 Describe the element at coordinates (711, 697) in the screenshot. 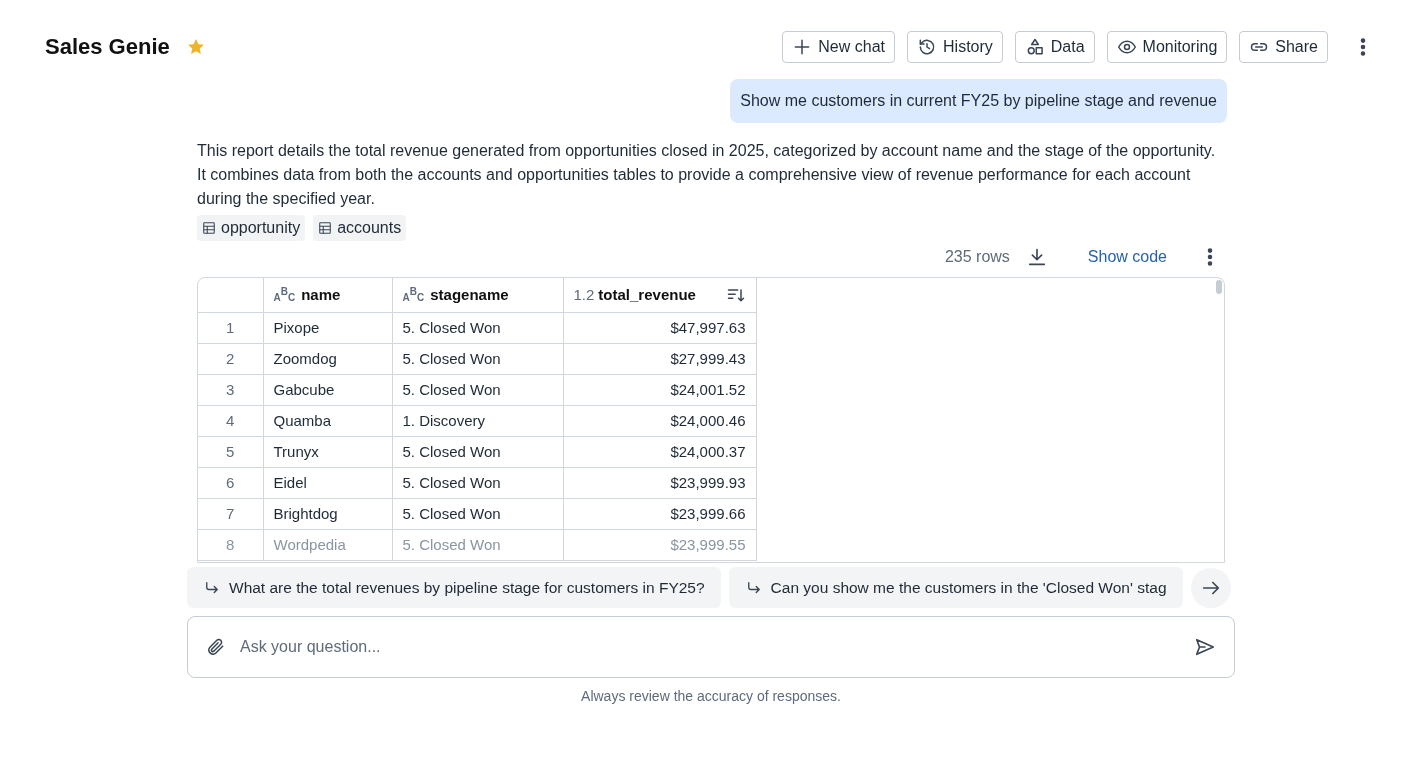

I see `disclaimer-text: Always review the accuracy of responses.` at that location.